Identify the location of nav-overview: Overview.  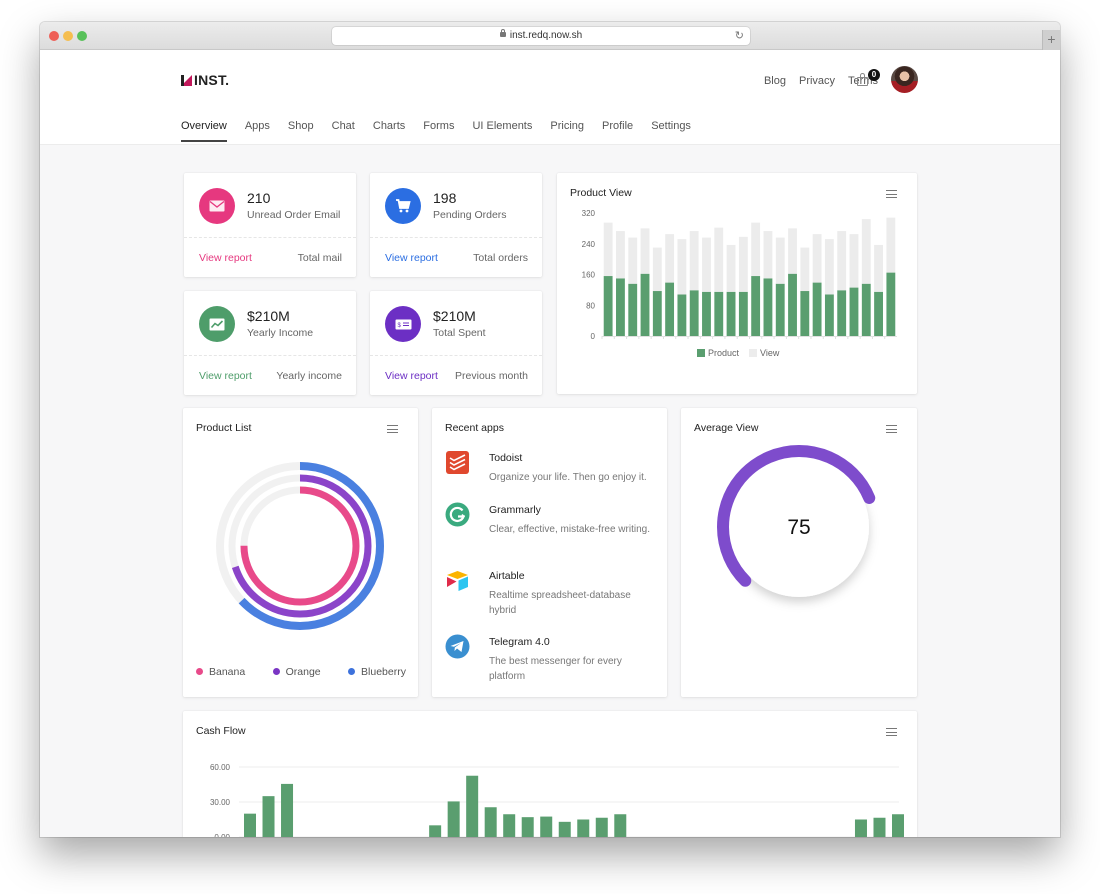
(204, 128).